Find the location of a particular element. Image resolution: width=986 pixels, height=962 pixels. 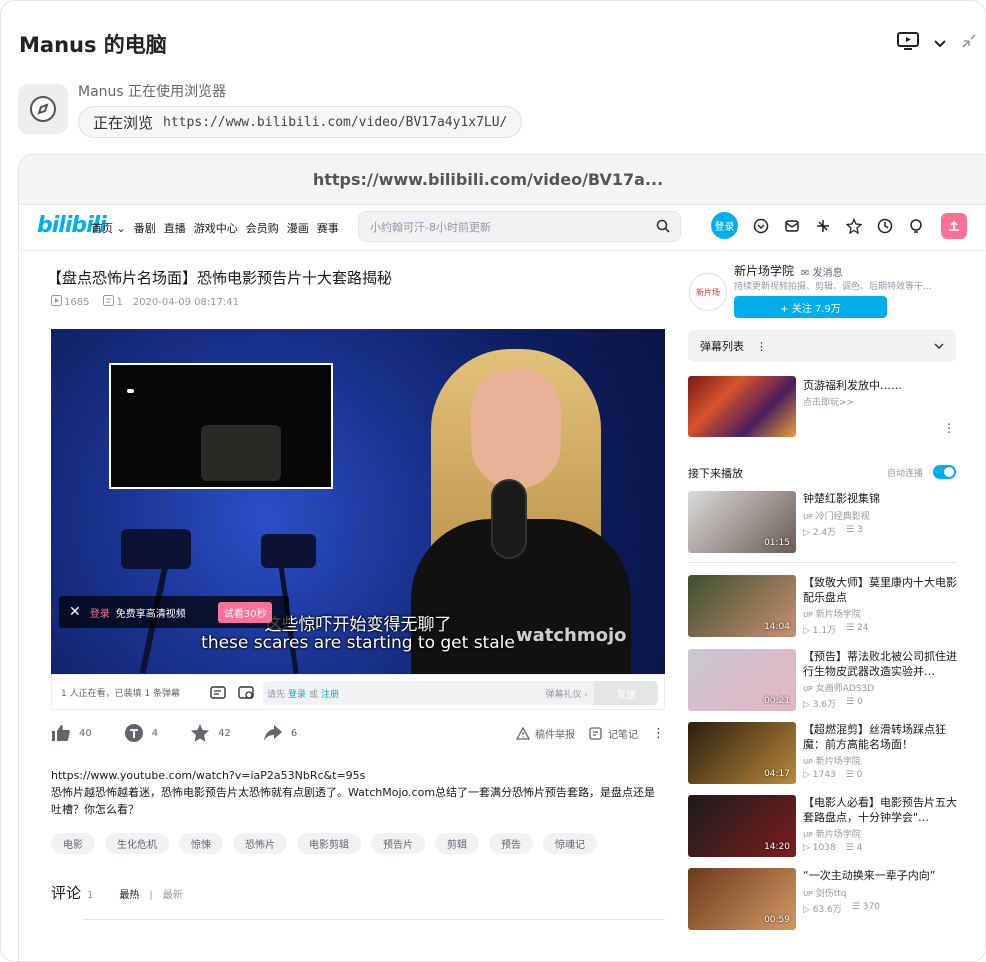

trial-button: 试看30秒 is located at coordinates (245, 612).